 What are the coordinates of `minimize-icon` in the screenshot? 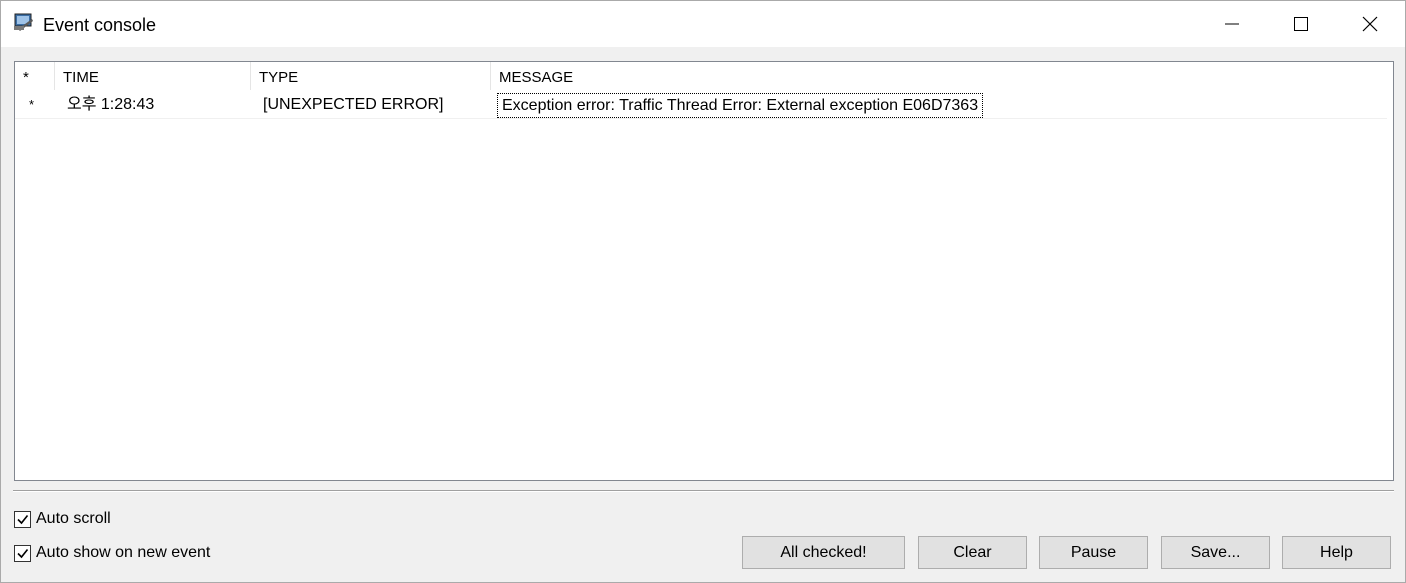 It's located at (1232, 24).